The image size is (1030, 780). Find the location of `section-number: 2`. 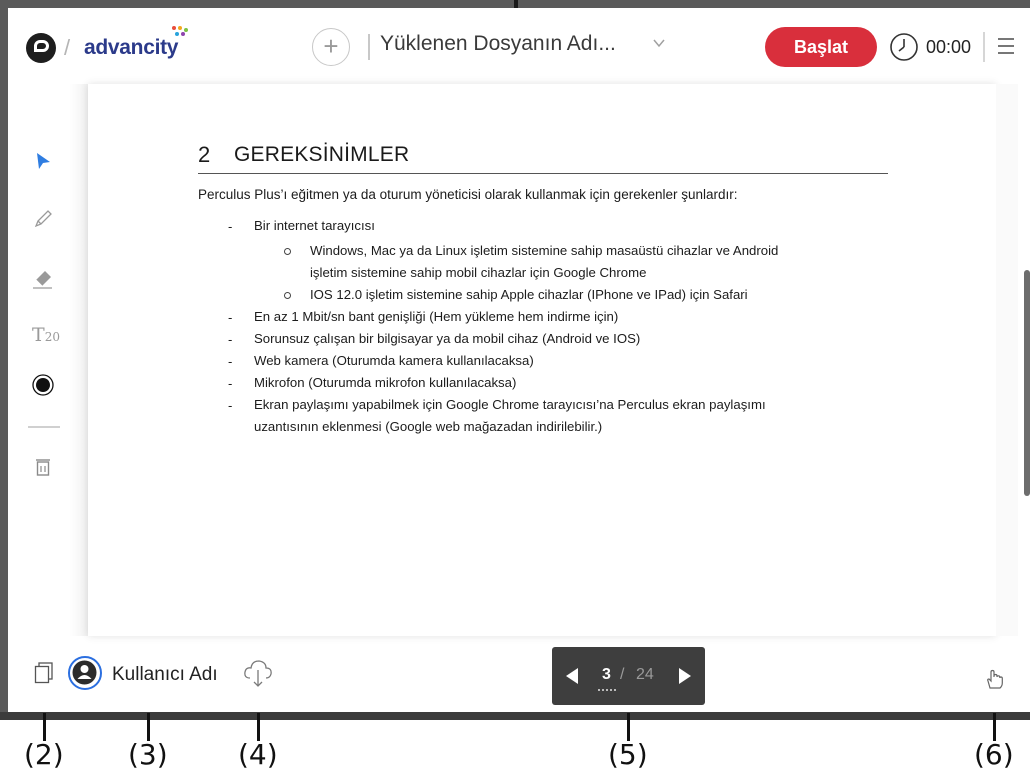

section-number: 2 is located at coordinates (204, 154).